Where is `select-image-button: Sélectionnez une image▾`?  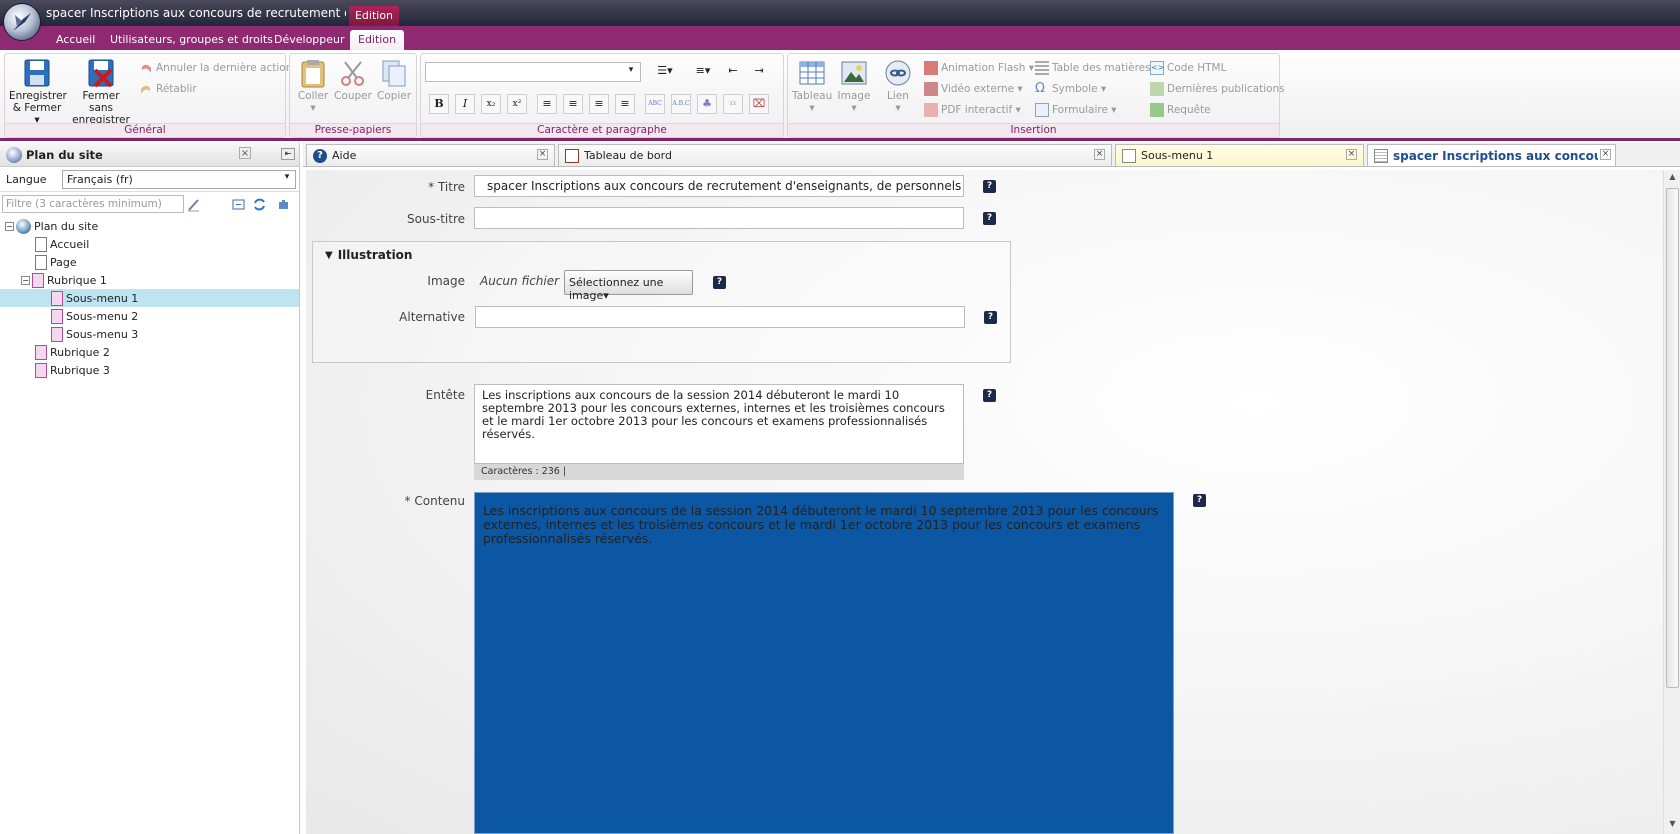 select-image-button: Sélectionnez une image▾ is located at coordinates (628, 286).